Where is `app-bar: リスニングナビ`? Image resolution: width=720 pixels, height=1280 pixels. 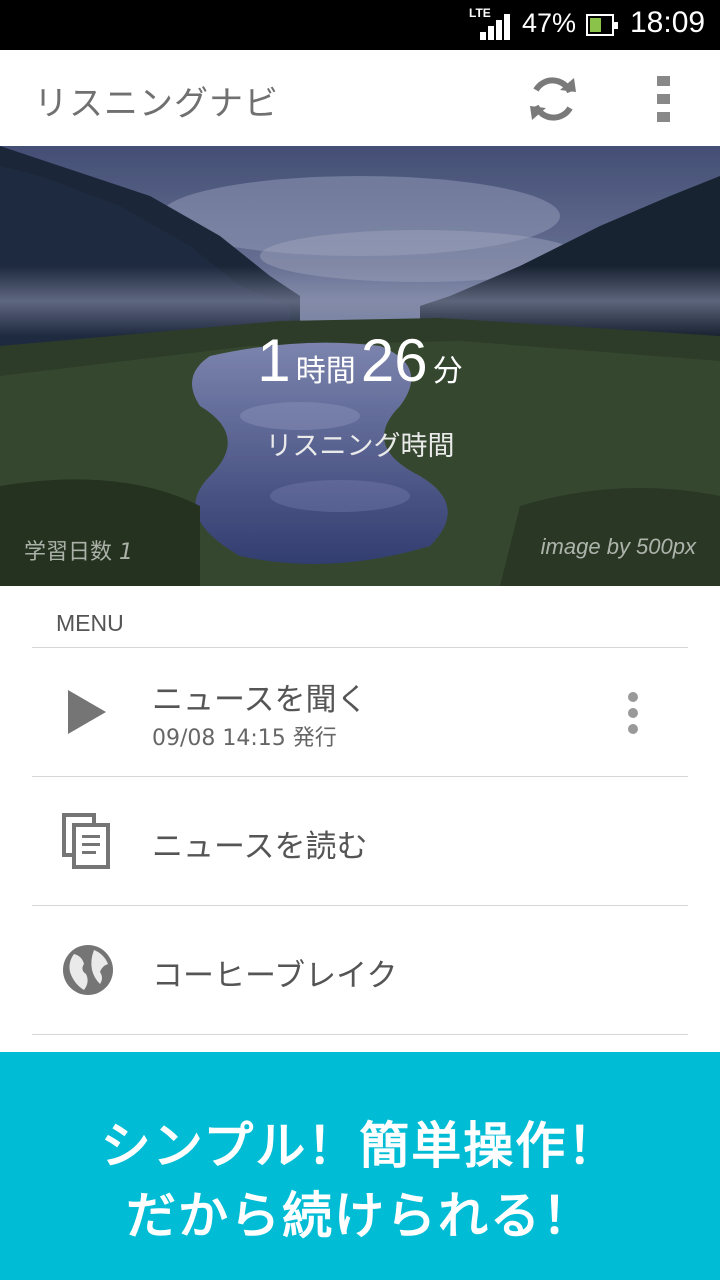
app-bar: リスニングナビ is located at coordinates (360, 98).